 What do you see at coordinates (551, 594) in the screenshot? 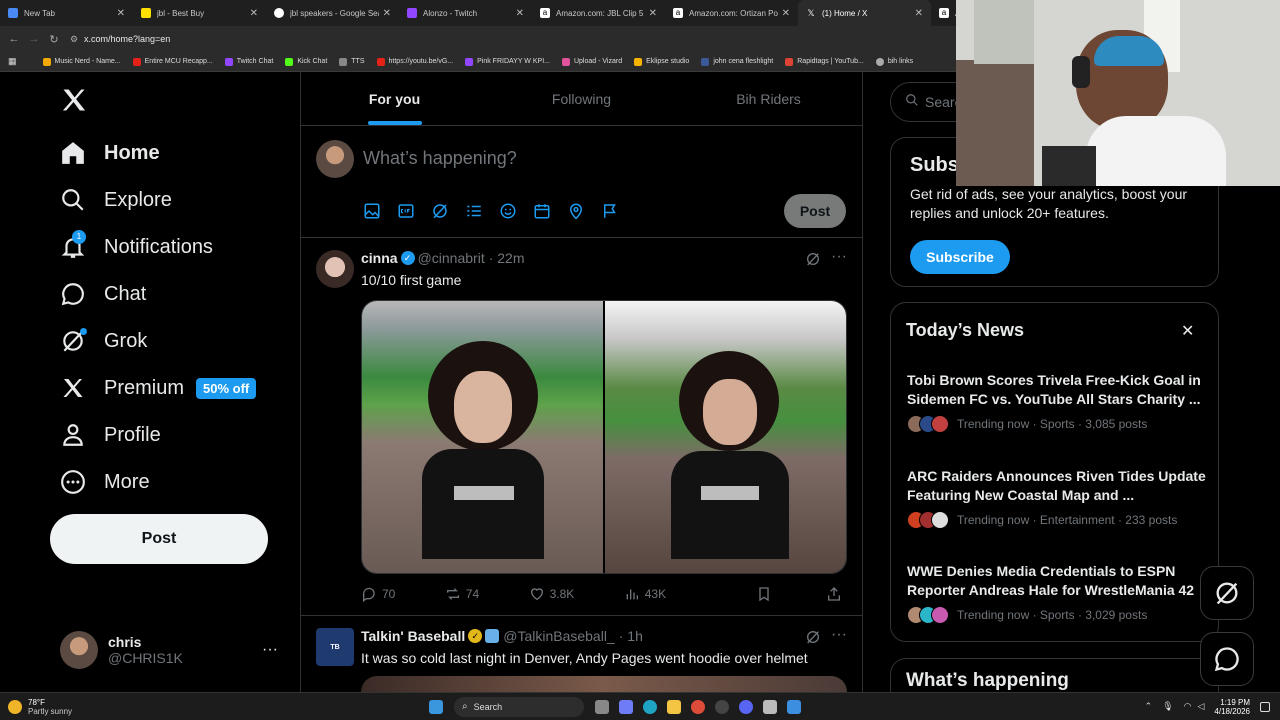
I see `like-button: 3.8K` at bounding box center [551, 594].